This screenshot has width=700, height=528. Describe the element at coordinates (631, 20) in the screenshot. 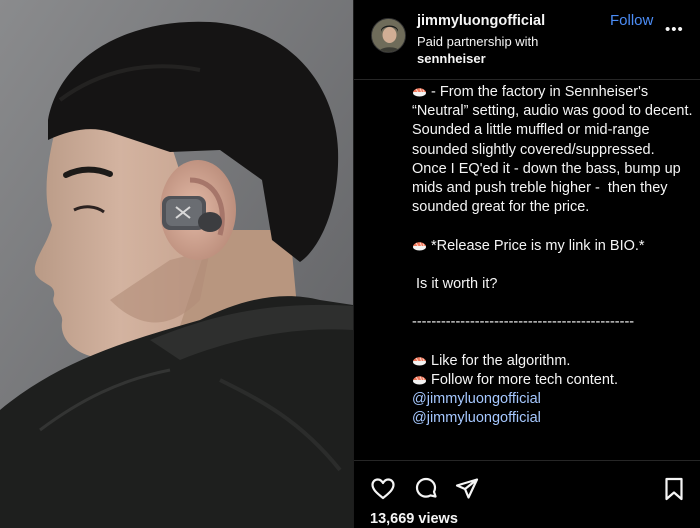

I see `follow-button: Follow` at that location.